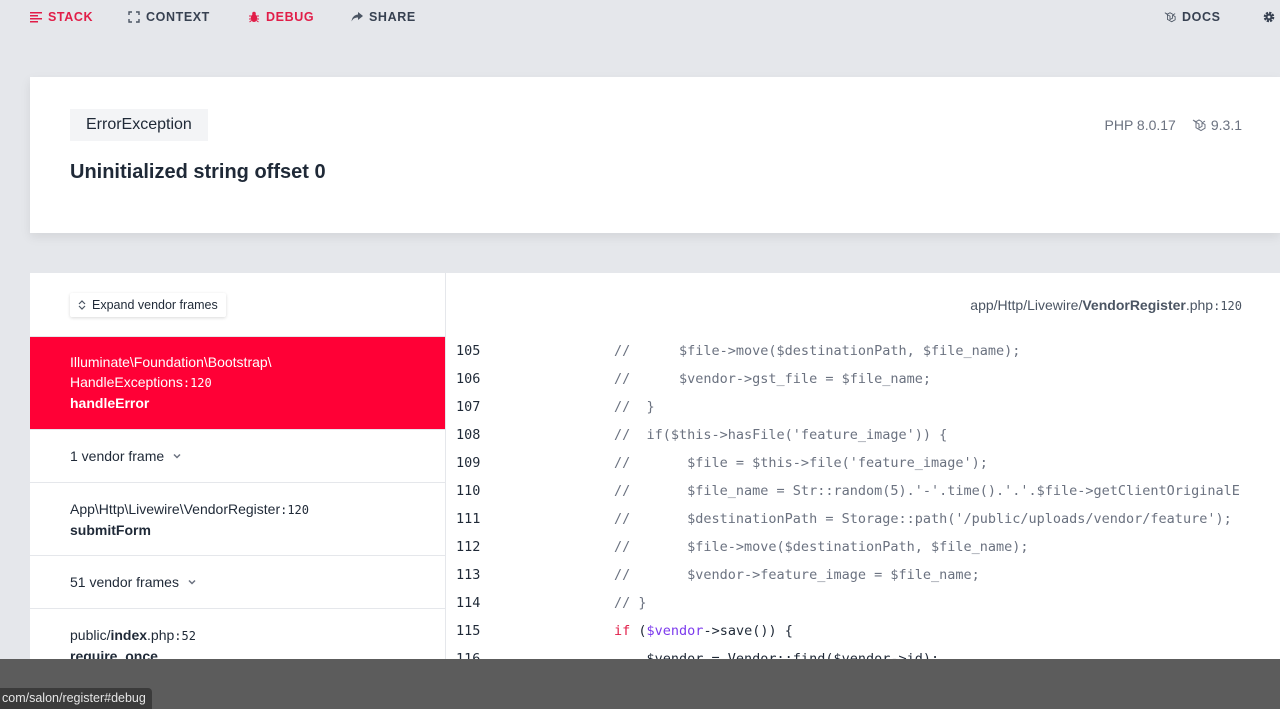 The width and height of the screenshot is (1280, 709). Describe the element at coordinates (155, 305) in the screenshot. I see `expand-vendor-frames-label: Expand vendor frames` at that location.